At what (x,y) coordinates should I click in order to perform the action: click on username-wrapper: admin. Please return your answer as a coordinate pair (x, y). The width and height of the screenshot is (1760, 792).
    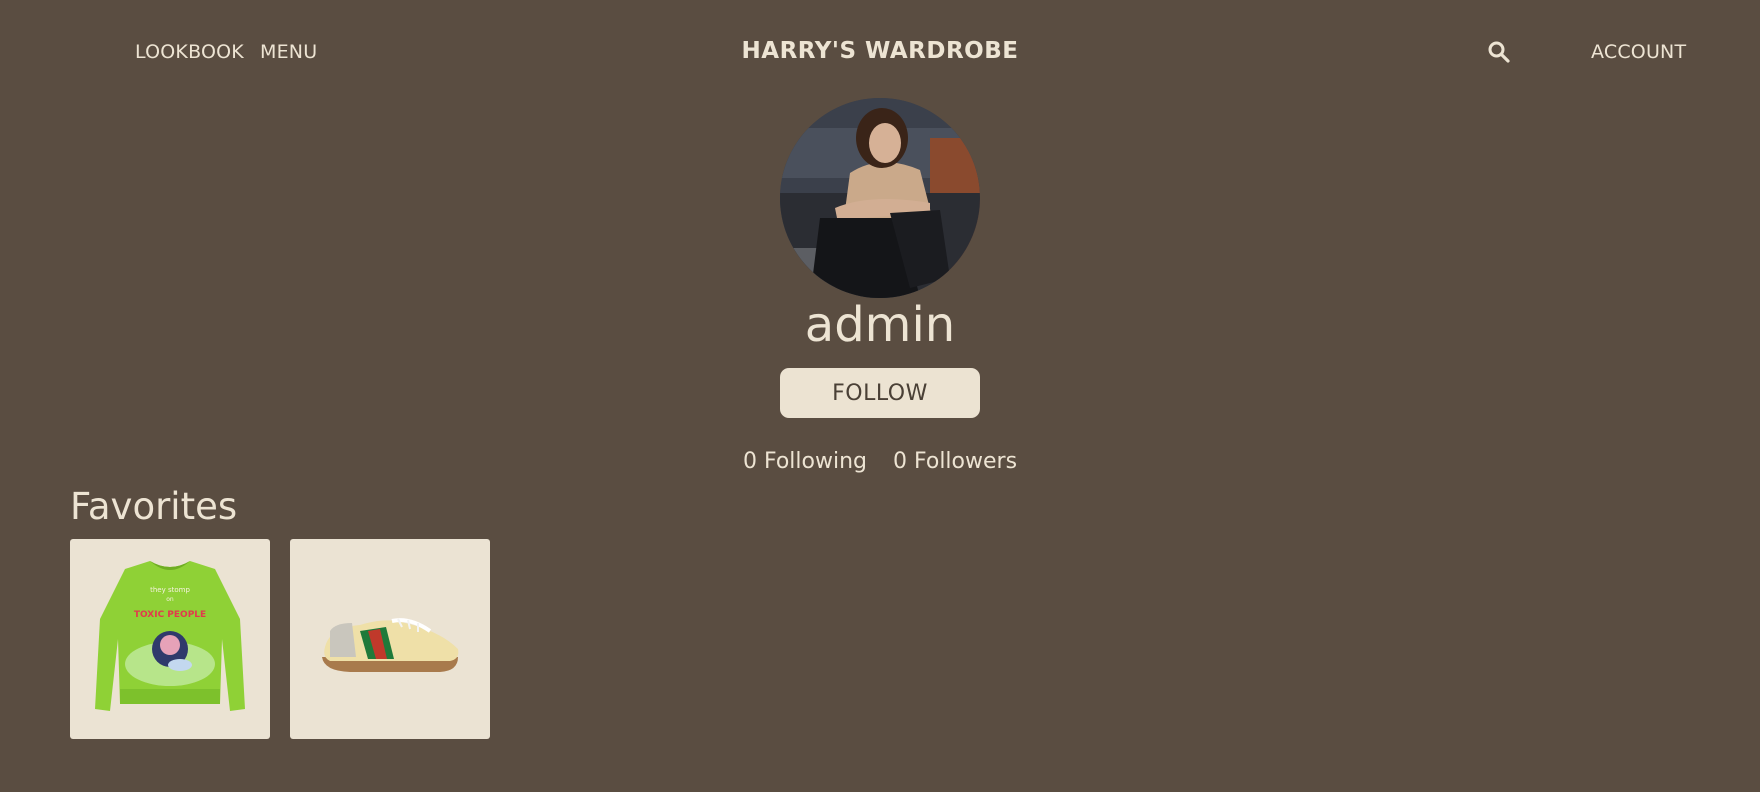
    Looking at the image, I should click on (880, 325).